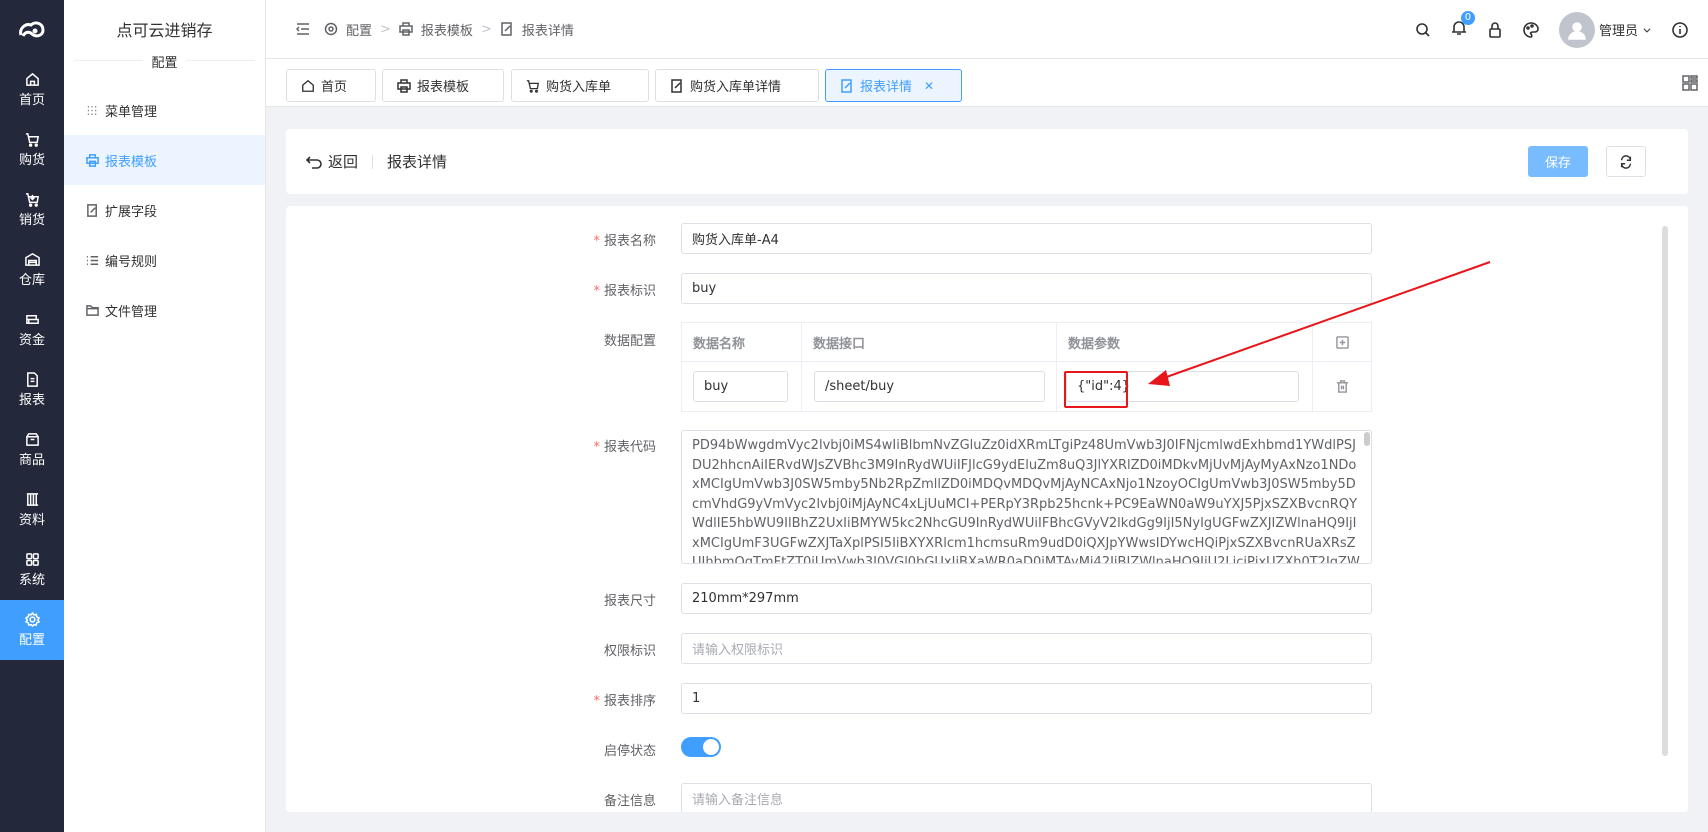 The height and width of the screenshot is (832, 1708). What do you see at coordinates (32, 390) in the screenshot?
I see `rail-item-reports: 报表` at bounding box center [32, 390].